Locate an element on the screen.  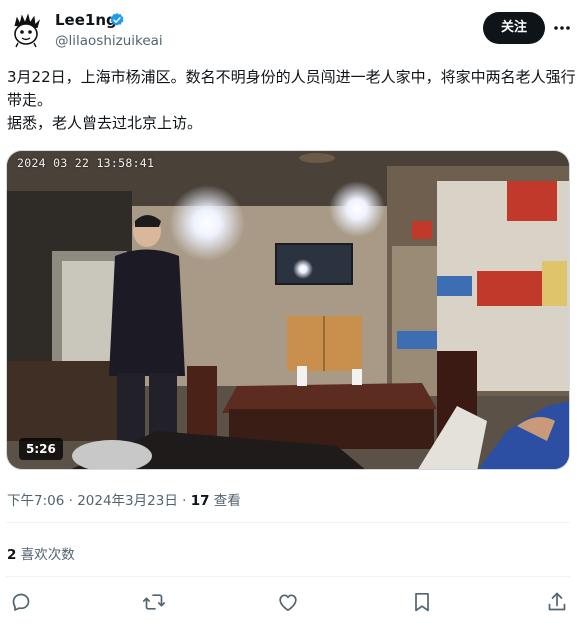
views-label: 查看 is located at coordinates (225, 501).